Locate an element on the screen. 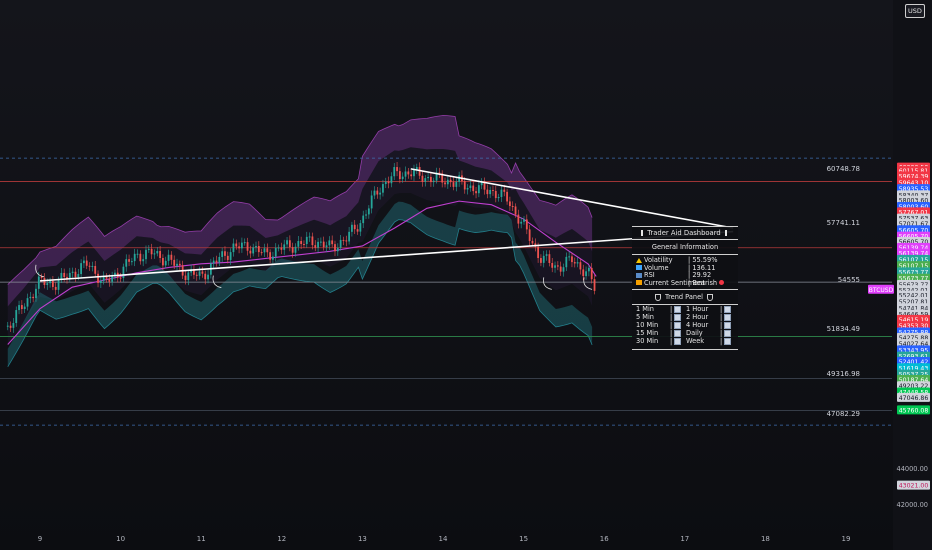 Image resolution: width=932 pixels, height=550 pixels. price-badge-label: 47046.86 is located at coordinates (914, 398).